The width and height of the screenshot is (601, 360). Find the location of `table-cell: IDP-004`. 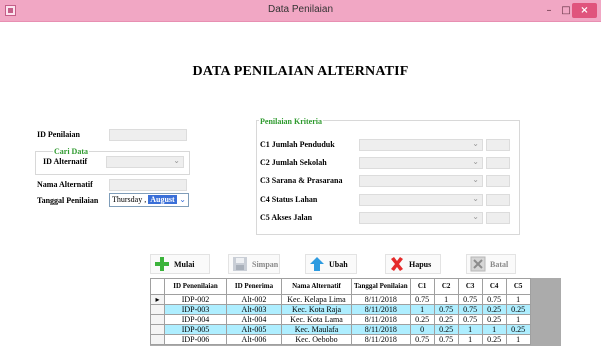

table-cell: IDP-004 is located at coordinates (195, 319).